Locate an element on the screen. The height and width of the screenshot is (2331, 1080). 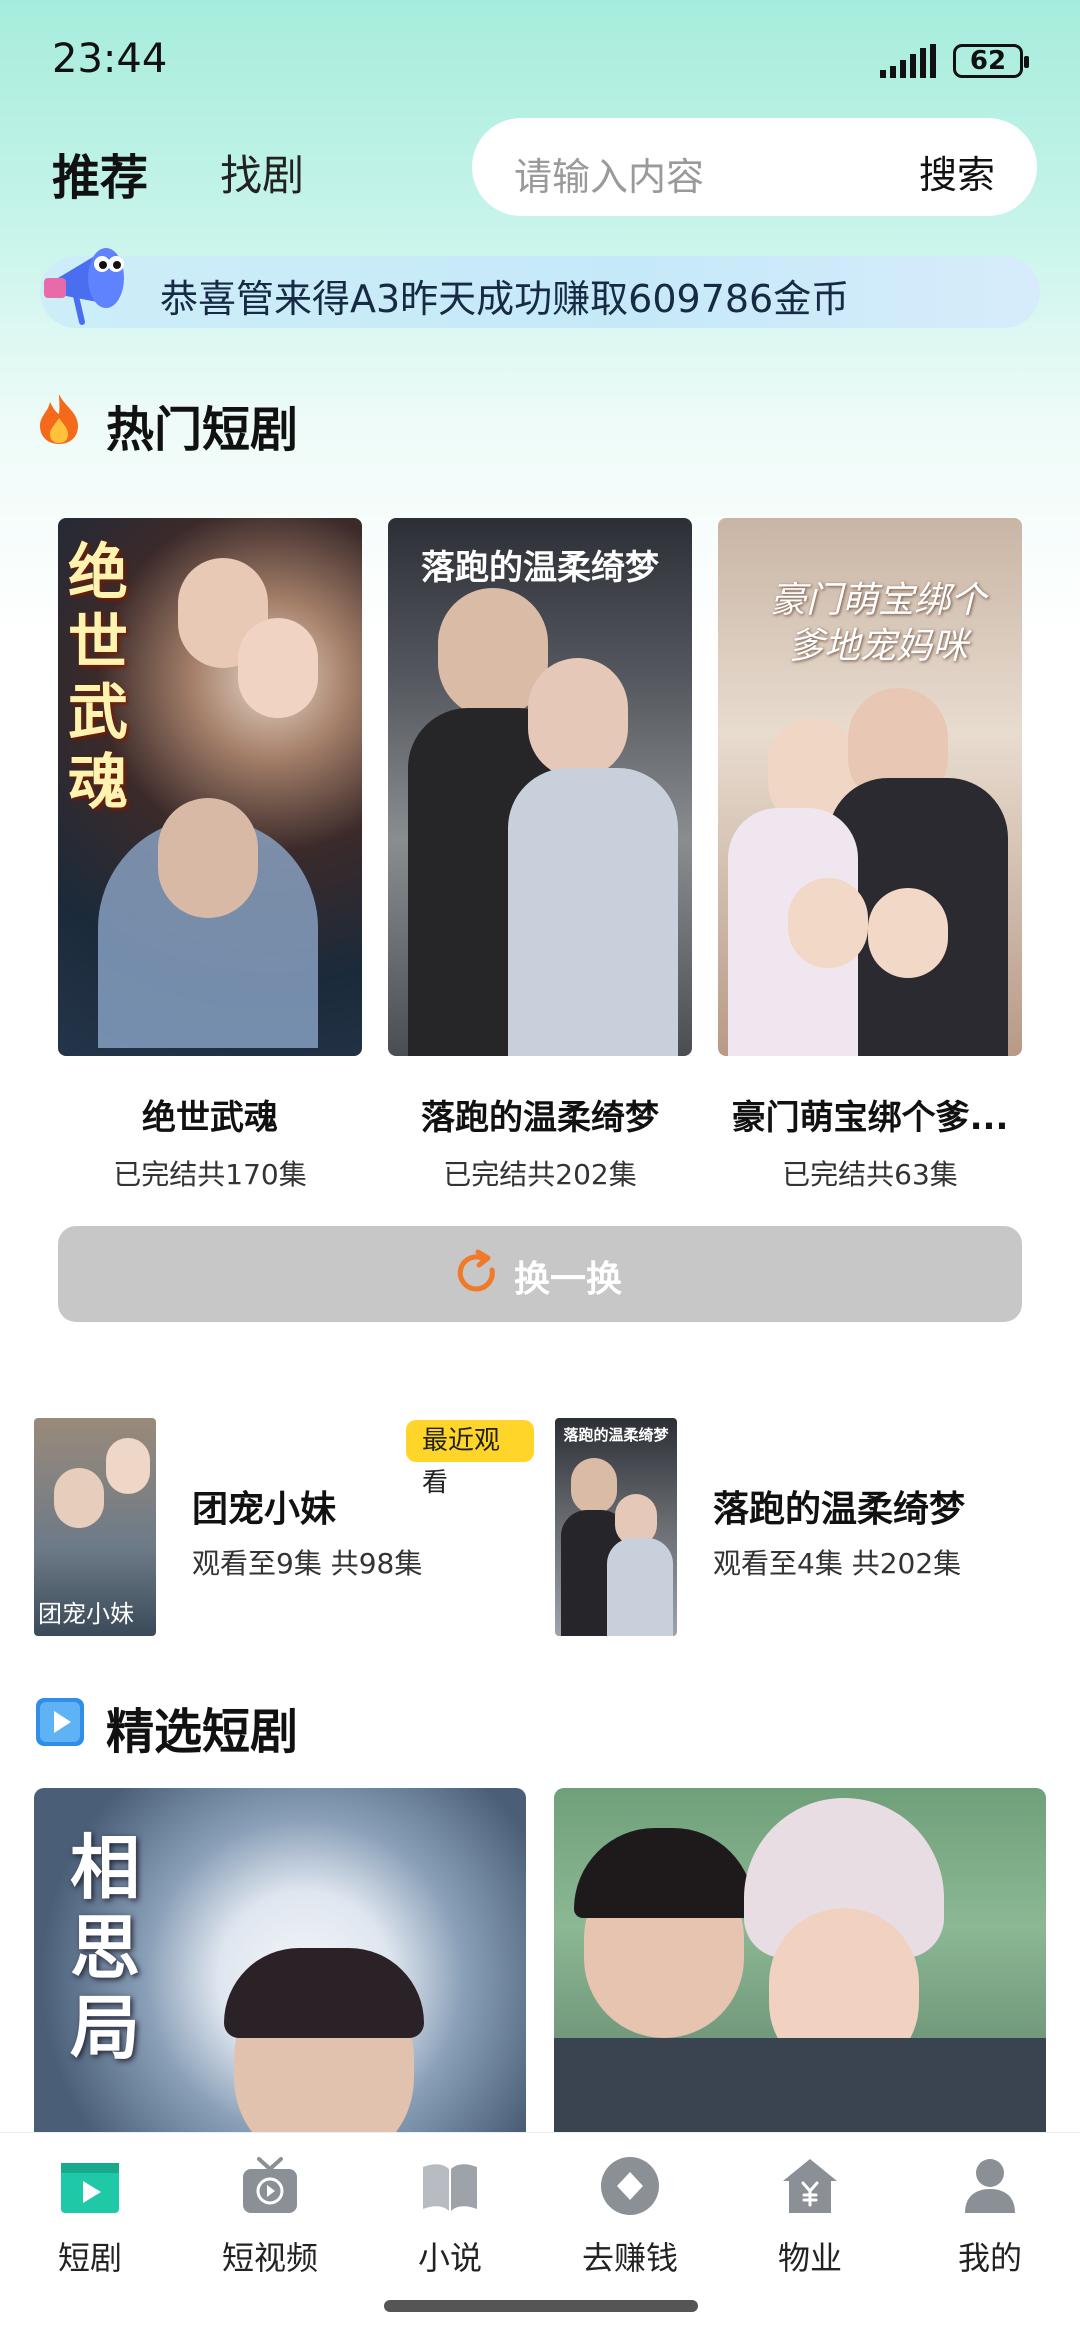
tv-play-icon is located at coordinates (270, 2185).